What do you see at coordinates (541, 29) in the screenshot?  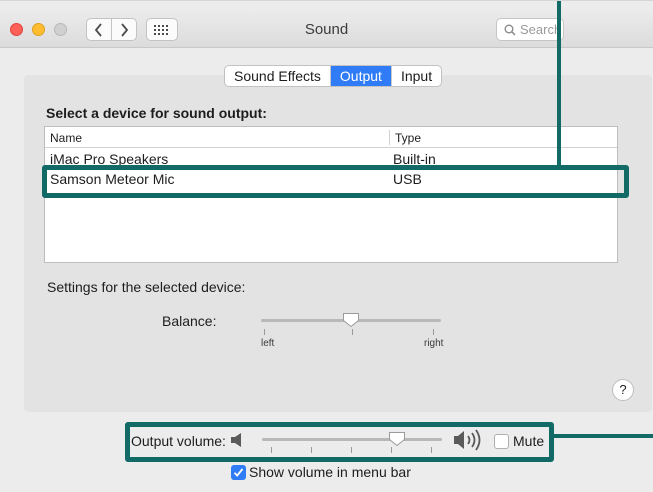 I see `search-placeholder: Search` at bounding box center [541, 29].